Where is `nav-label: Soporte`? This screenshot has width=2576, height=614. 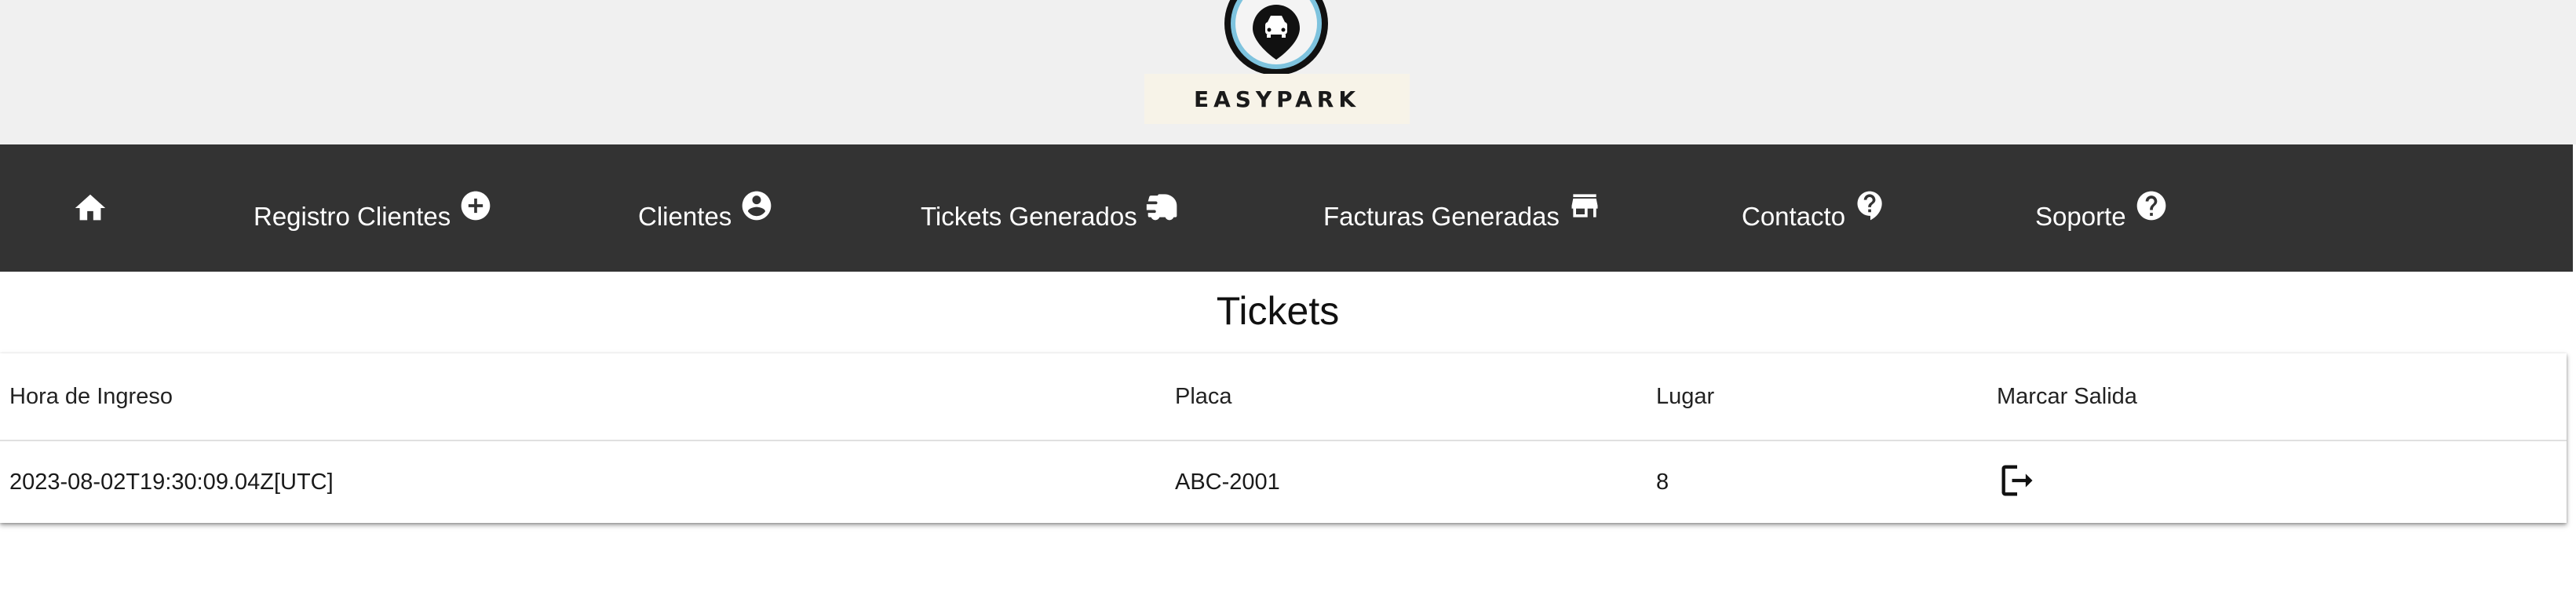
nav-label: Soporte is located at coordinates (2080, 216).